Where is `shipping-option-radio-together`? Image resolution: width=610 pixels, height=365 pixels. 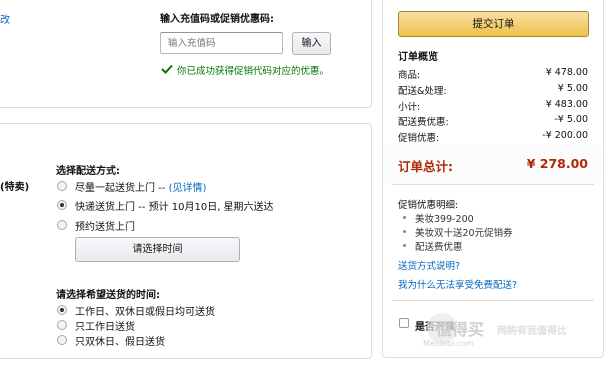
shipping-option-radio-together is located at coordinates (62, 186).